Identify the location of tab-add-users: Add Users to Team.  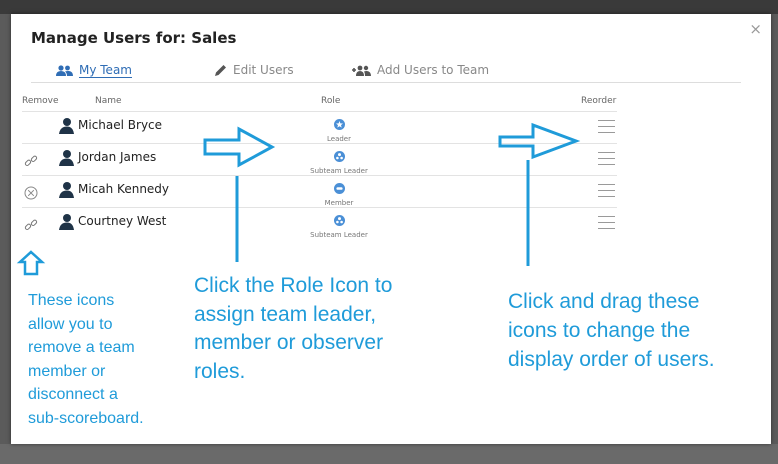
(419, 70).